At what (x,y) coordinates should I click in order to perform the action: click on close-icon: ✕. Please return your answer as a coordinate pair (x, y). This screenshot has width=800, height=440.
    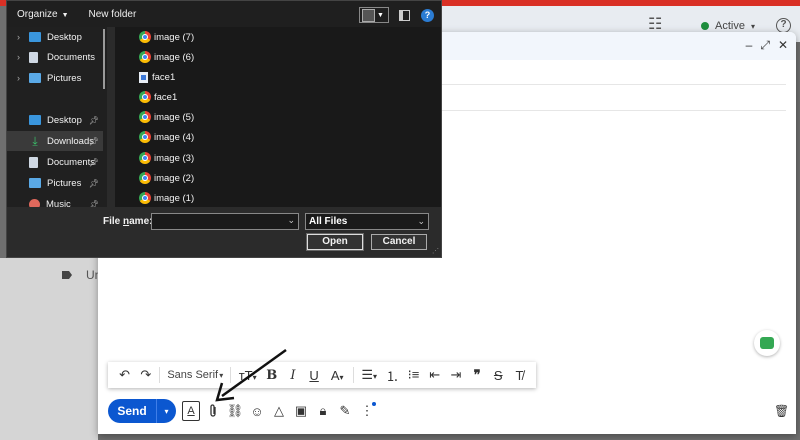
    Looking at the image, I should click on (783, 45).